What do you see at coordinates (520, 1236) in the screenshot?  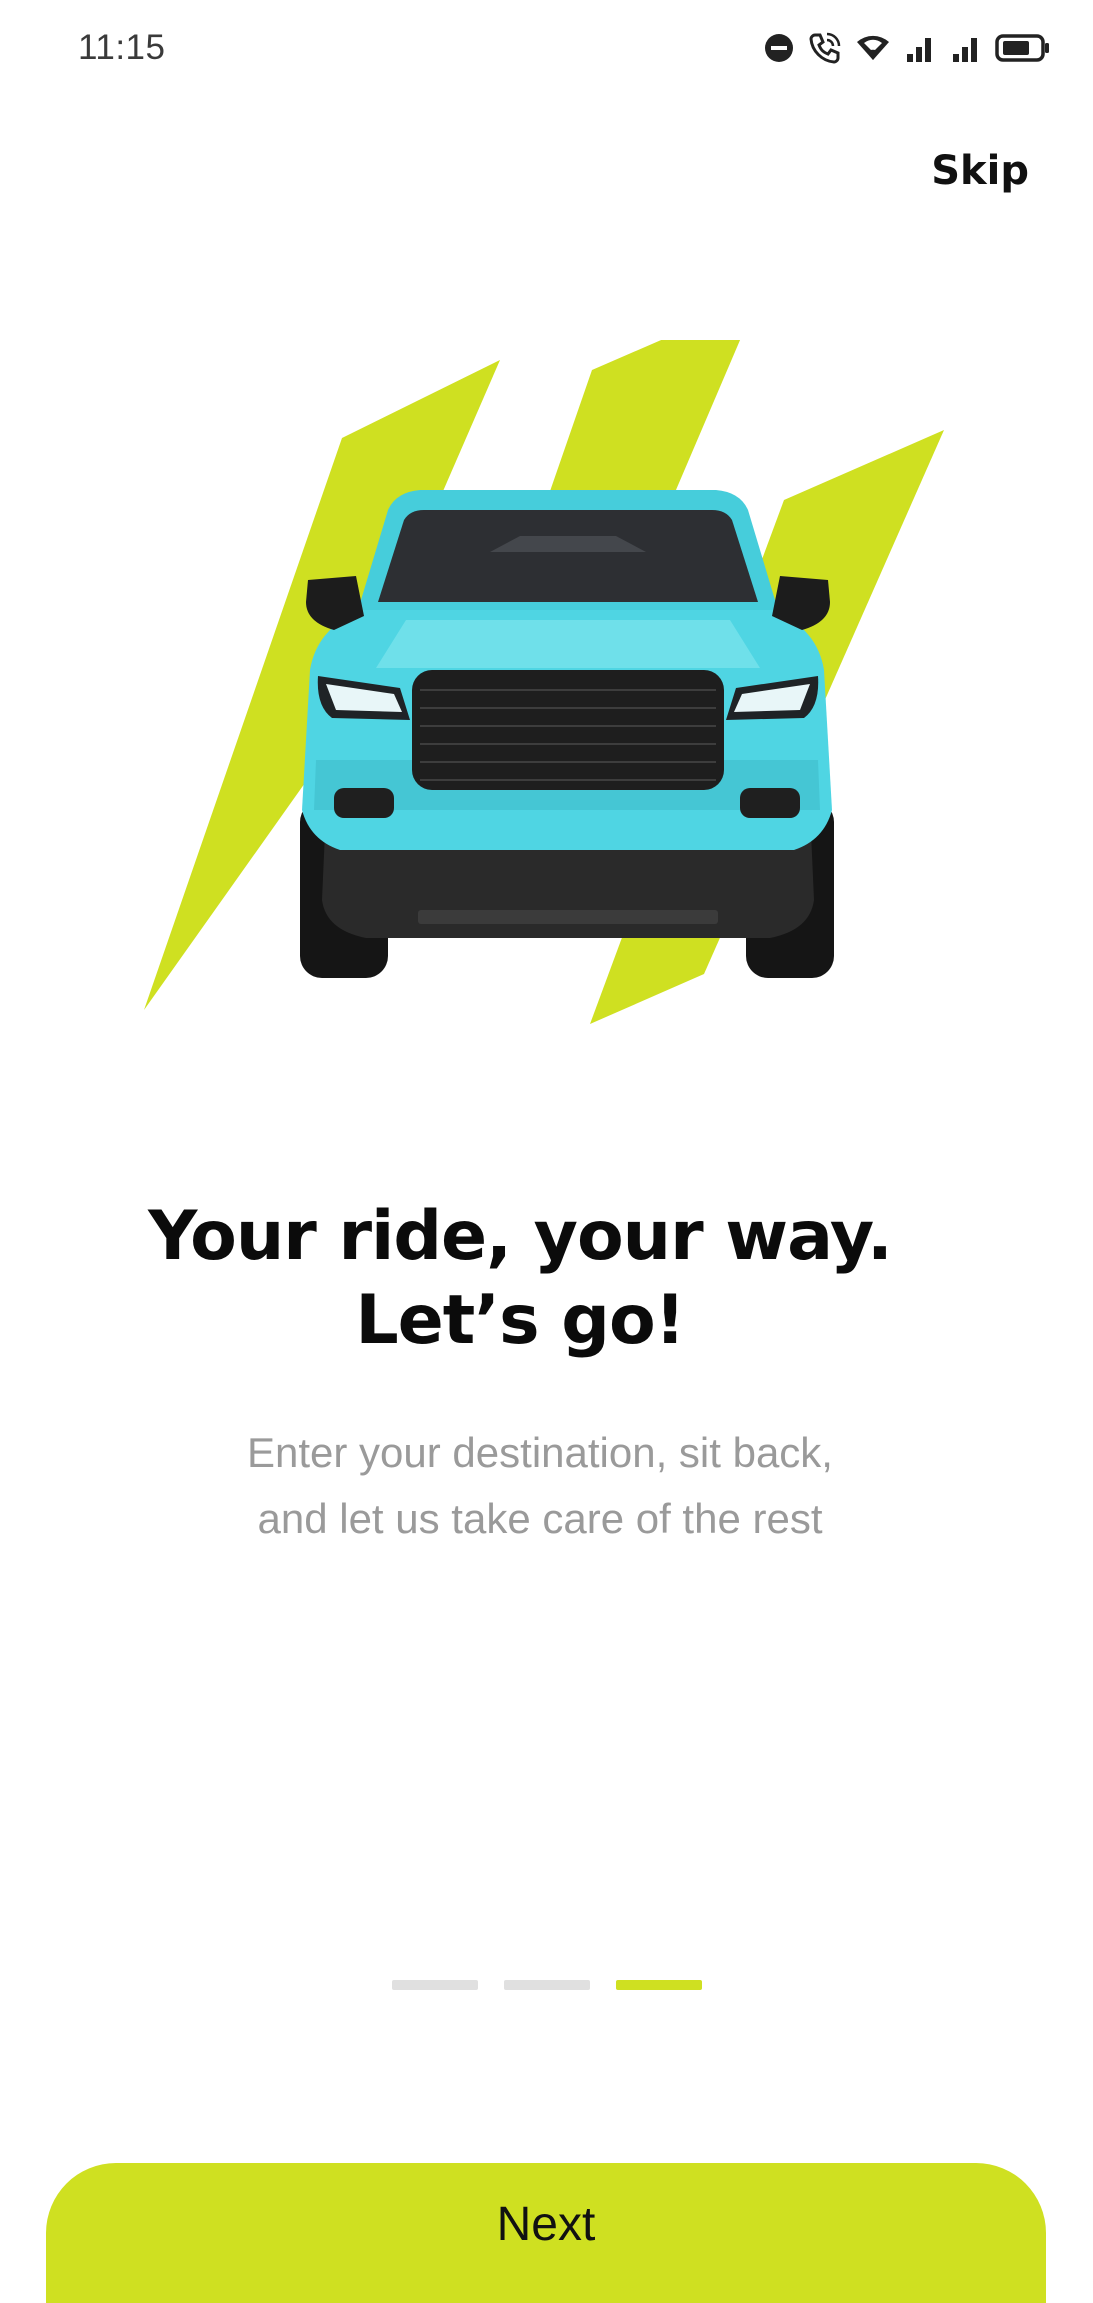 I see `headline-line-1: Your ride, your way.` at bounding box center [520, 1236].